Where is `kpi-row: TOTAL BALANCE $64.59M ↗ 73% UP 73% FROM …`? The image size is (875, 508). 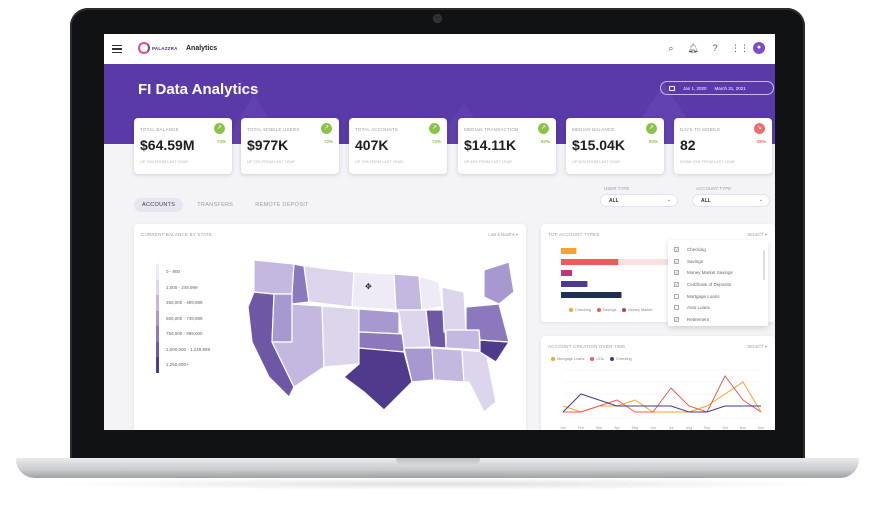
kpi-row: TOTAL BALANCE $64.59M ↗ 73% UP 73% FROM … is located at coordinates (454, 146).